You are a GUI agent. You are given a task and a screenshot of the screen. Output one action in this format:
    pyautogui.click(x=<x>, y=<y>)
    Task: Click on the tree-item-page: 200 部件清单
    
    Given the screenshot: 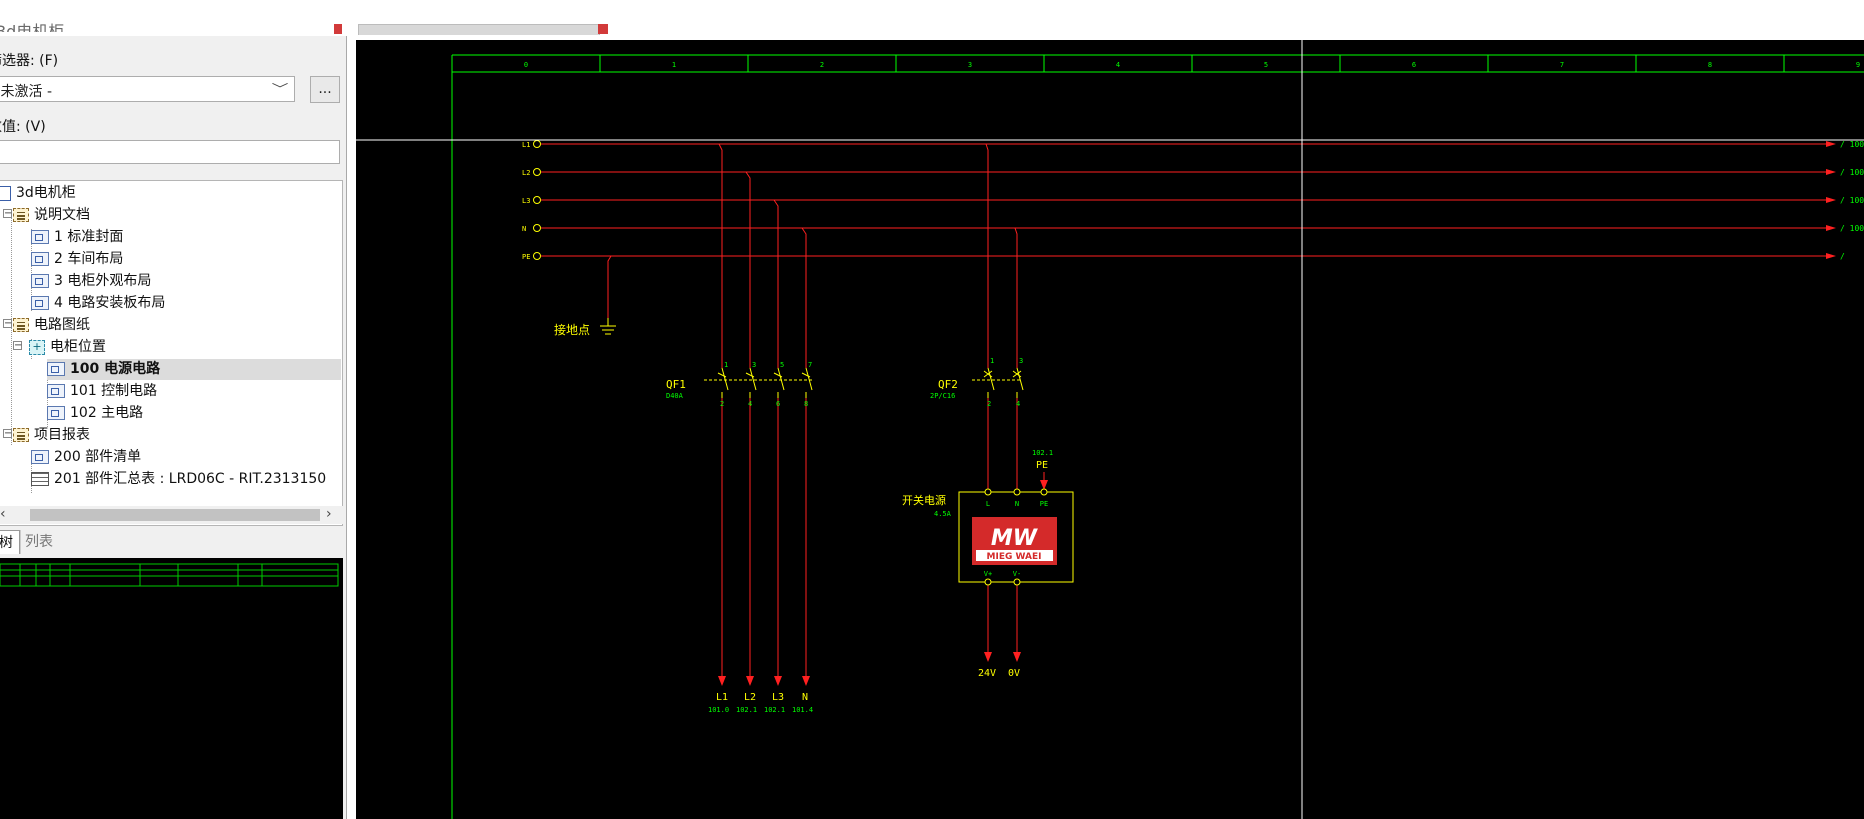 What is the action you would take?
    pyautogui.click(x=86, y=457)
    